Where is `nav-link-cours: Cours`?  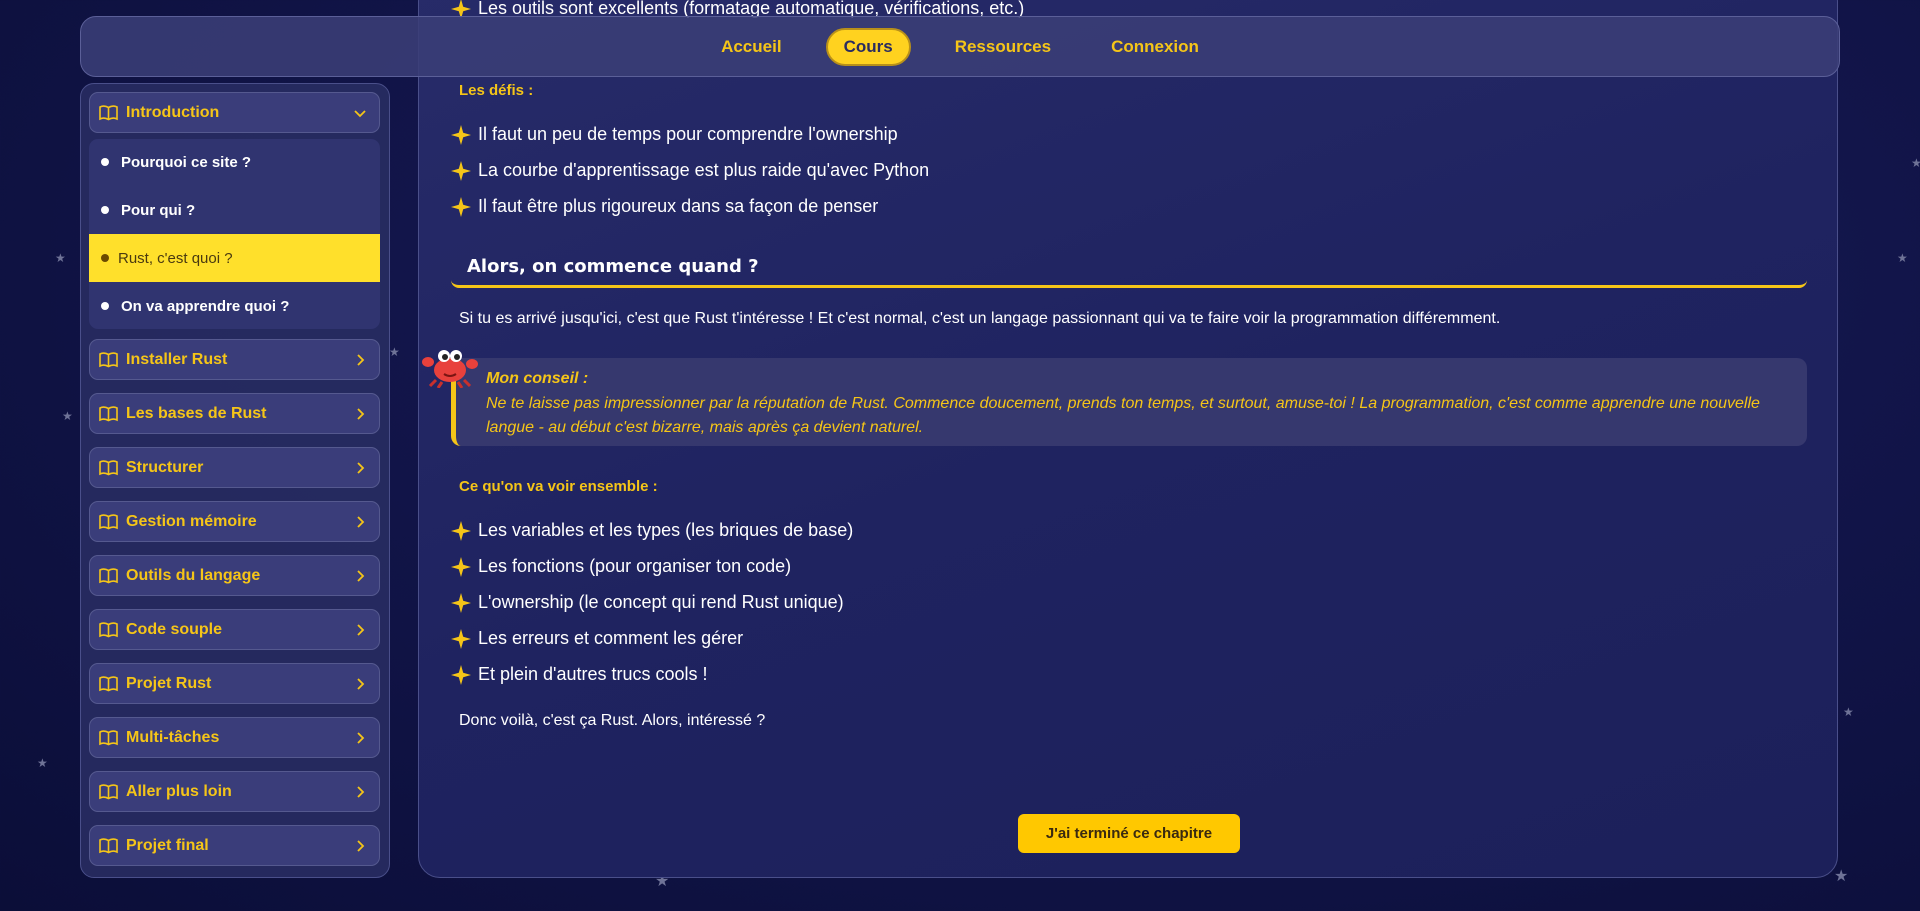
nav-link-cours: Cours is located at coordinates (868, 46).